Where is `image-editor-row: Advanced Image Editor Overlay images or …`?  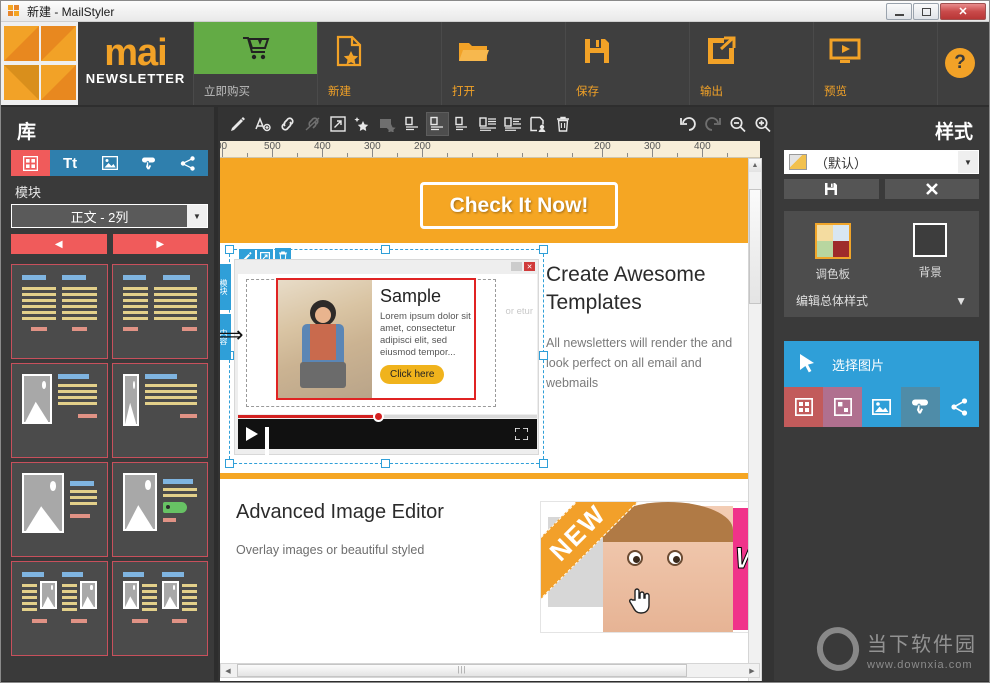
image-editor-row: Advanced Image Editor Overlay images or … is located at coordinates (490, 559).